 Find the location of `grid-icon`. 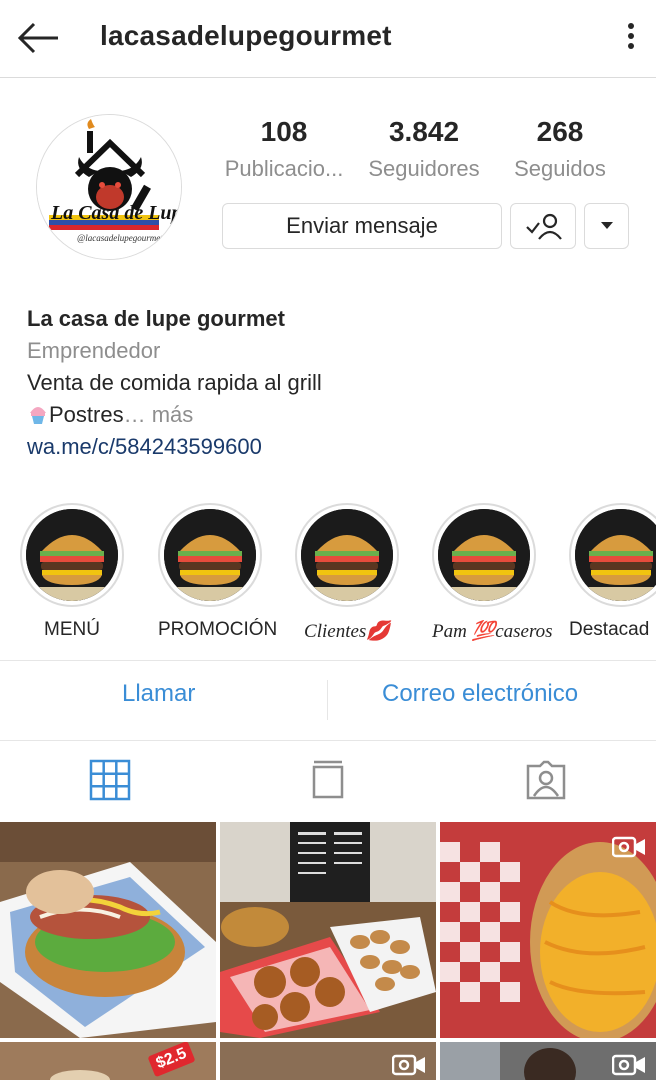

grid-icon is located at coordinates (110, 780).